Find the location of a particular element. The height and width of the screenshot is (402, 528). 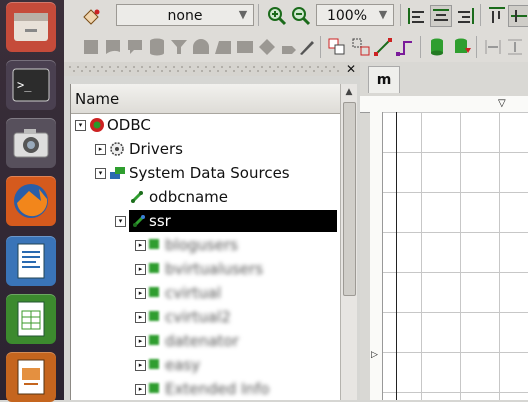

zoom-combo: 100% ▼ is located at coordinates (355, 15).